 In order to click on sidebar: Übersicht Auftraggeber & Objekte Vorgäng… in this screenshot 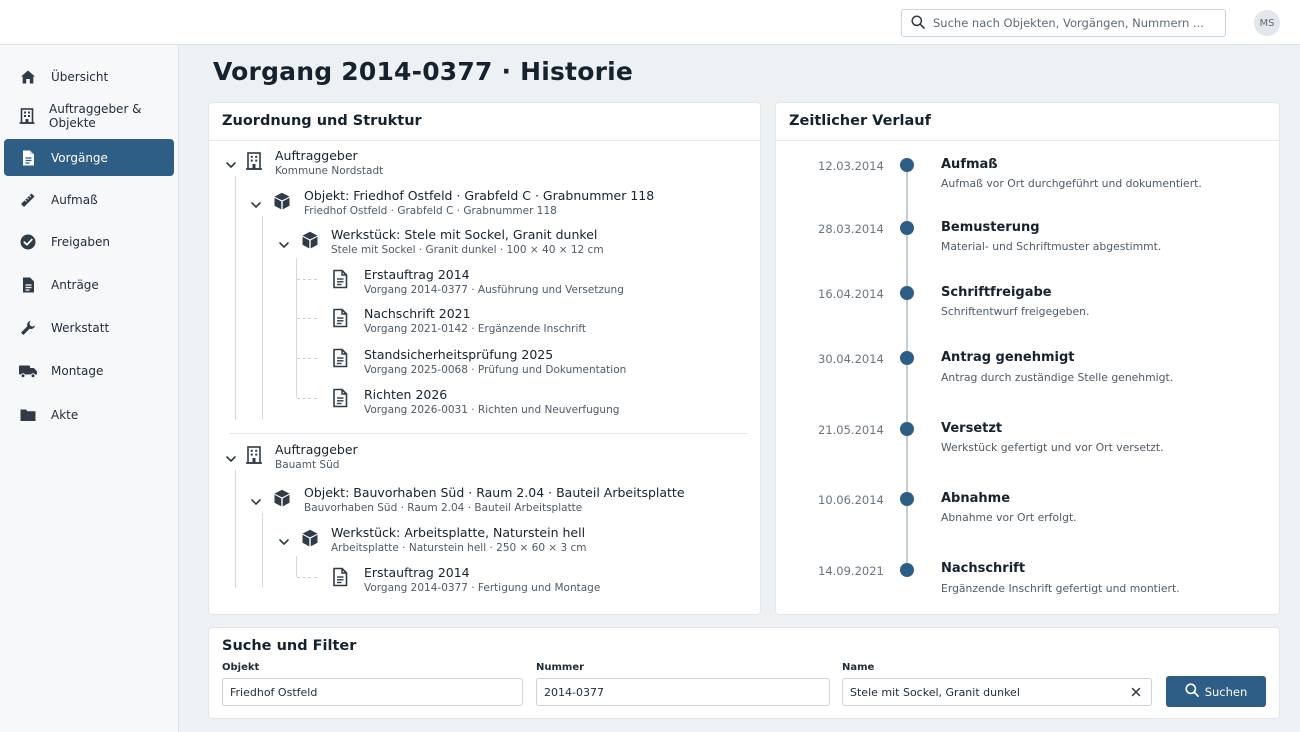, I will do `click(89, 388)`.